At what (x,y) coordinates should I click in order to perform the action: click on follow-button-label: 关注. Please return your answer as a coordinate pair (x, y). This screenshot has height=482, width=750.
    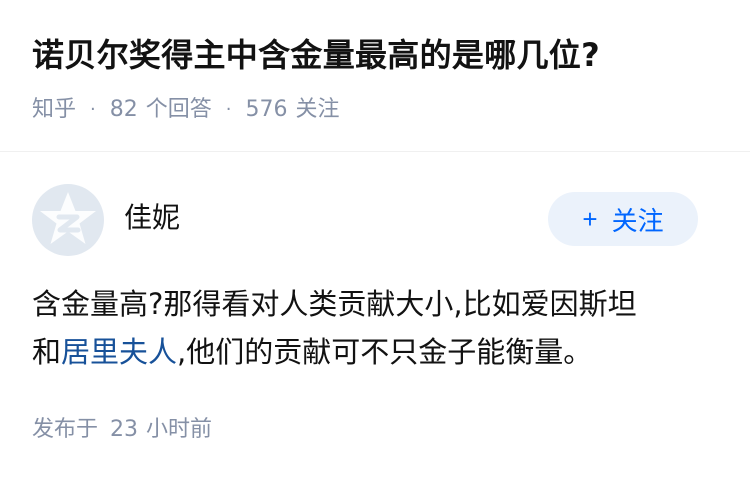
    Looking at the image, I should click on (637, 220).